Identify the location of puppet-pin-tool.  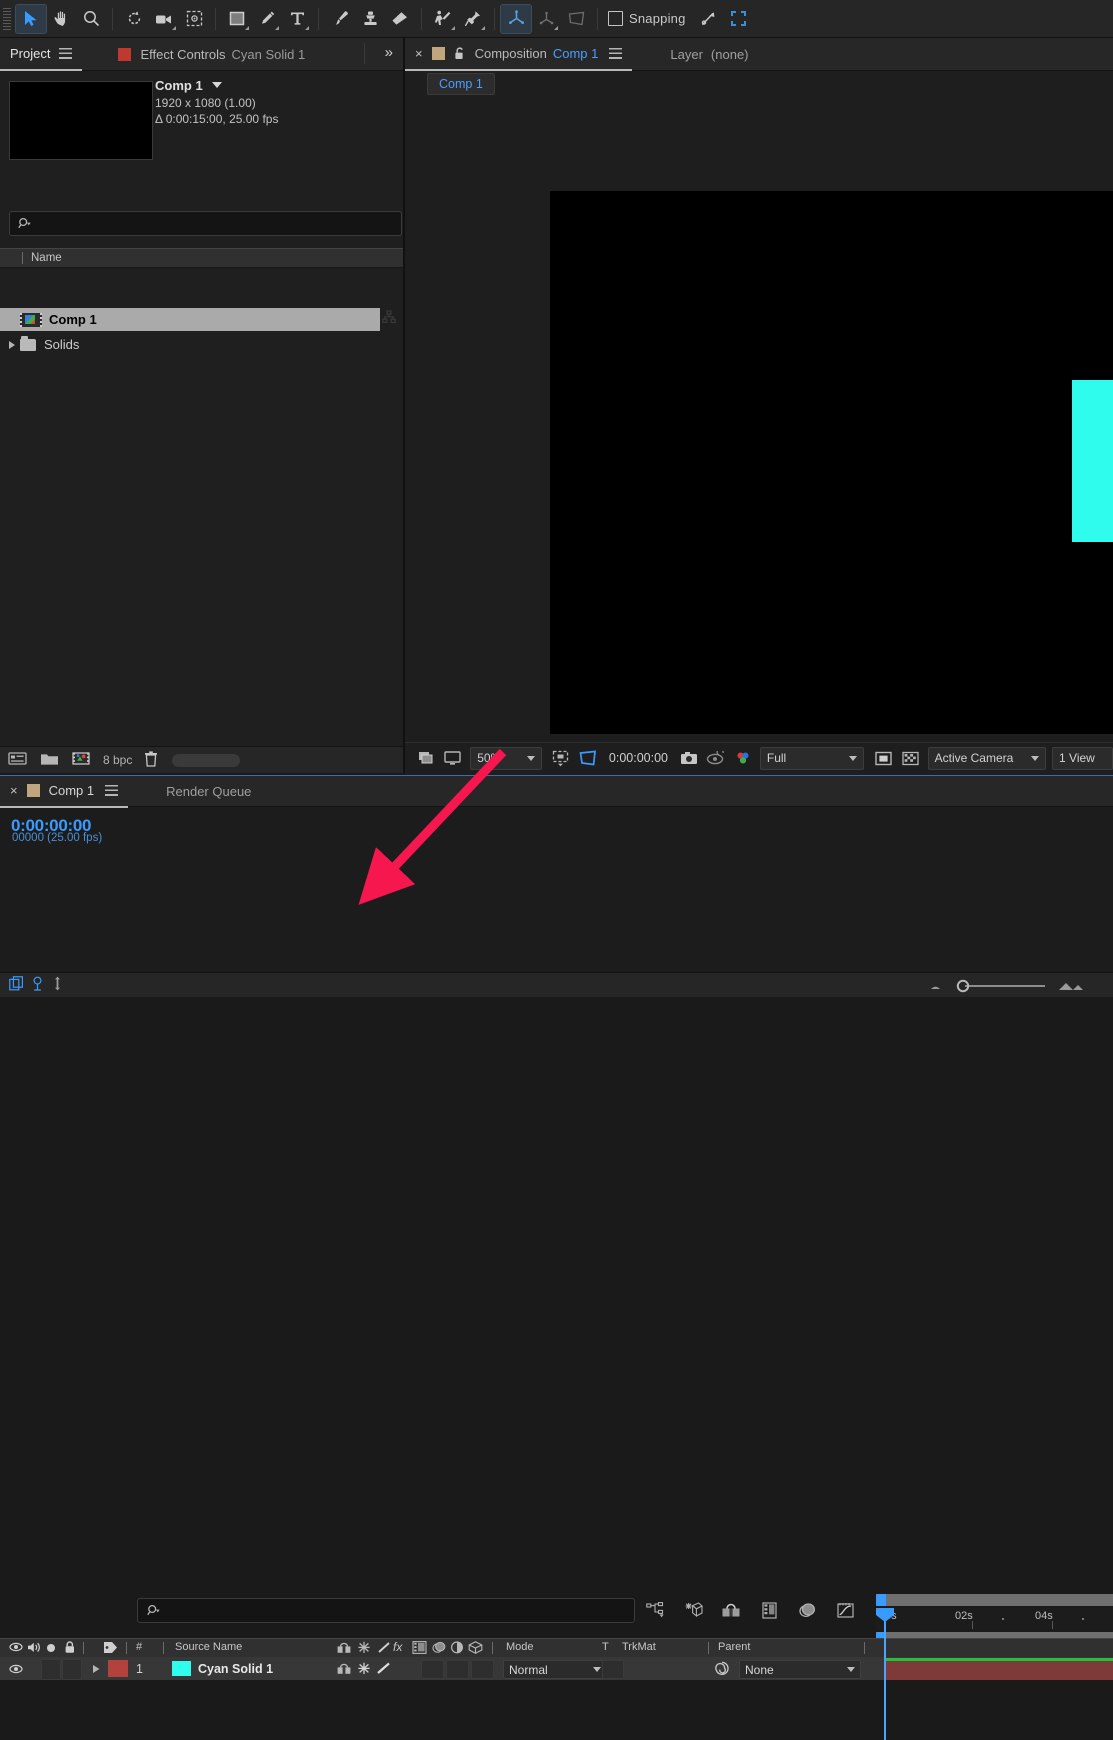
(473, 19).